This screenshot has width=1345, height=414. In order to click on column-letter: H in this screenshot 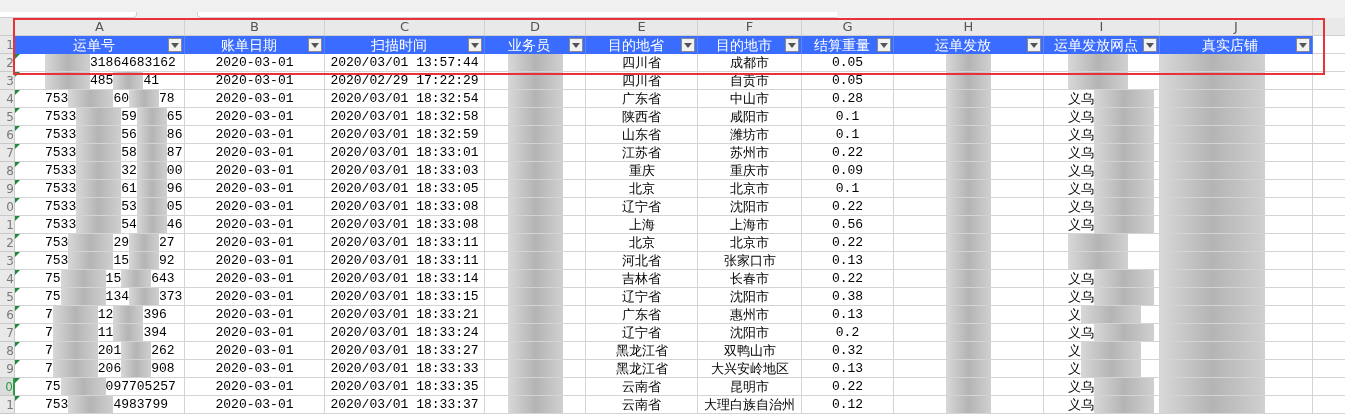, I will do `click(968, 26)`.